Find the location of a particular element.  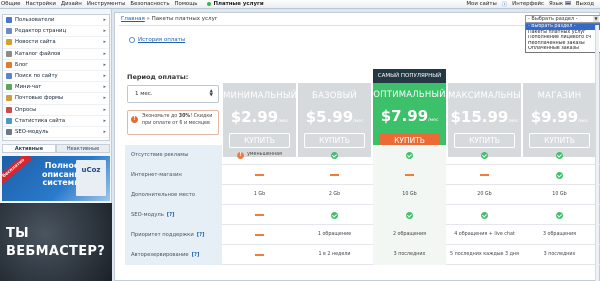

payment-history-label: История оплаты is located at coordinates (162, 40).